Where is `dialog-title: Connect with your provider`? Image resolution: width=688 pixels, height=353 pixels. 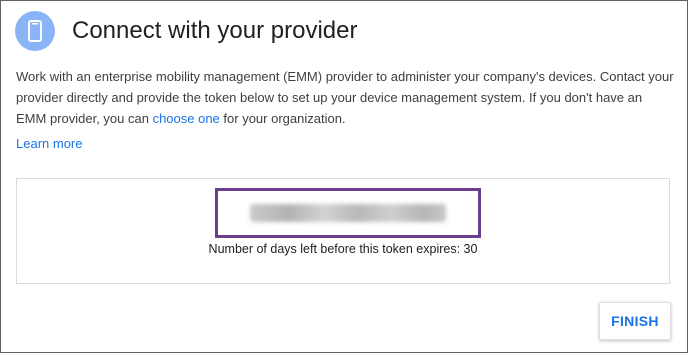
dialog-title: Connect with your provider is located at coordinates (215, 30).